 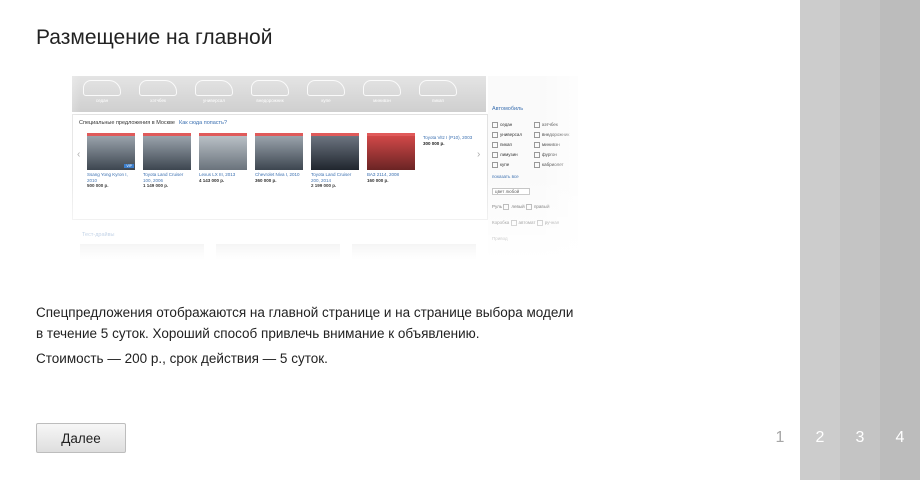 What do you see at coordinates (448, 140) in the screenshot?
I see `preview-offer: Toyota Vitz I (P10), 2003 300 000 р.` at bounding box center [448, 140].